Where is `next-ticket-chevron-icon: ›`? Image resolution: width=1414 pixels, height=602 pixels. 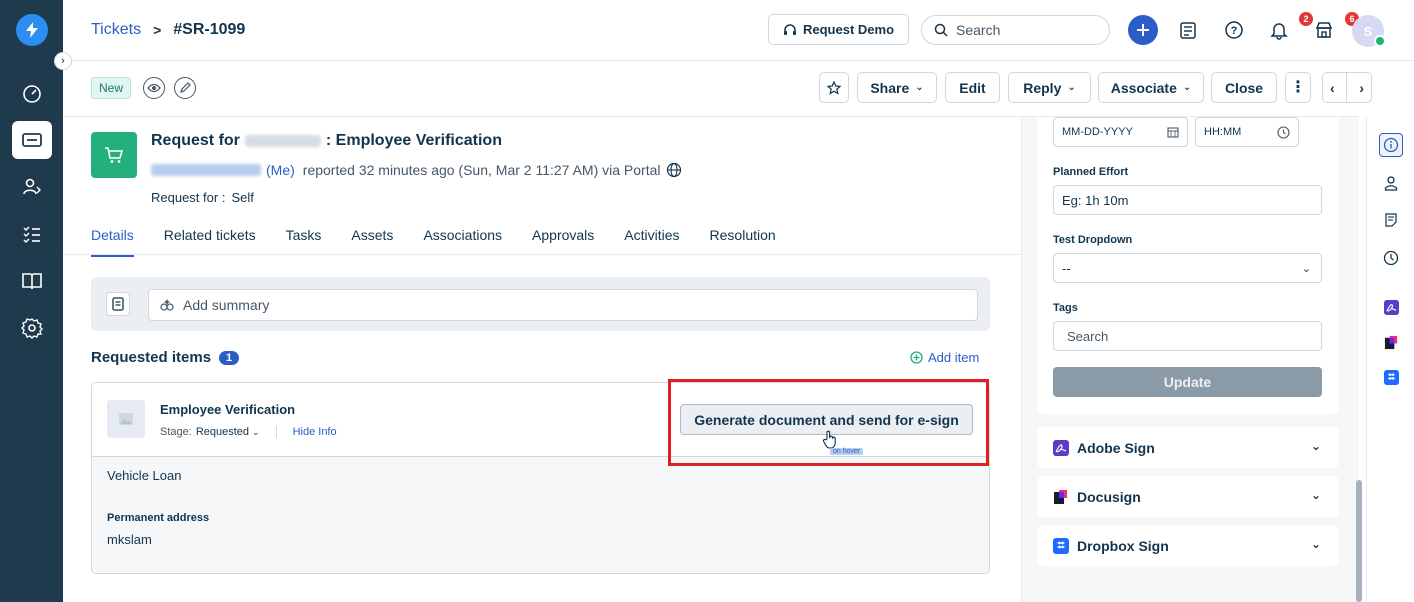
next-ticket-chevron-icon: › is located at coordinates (1361, 88).